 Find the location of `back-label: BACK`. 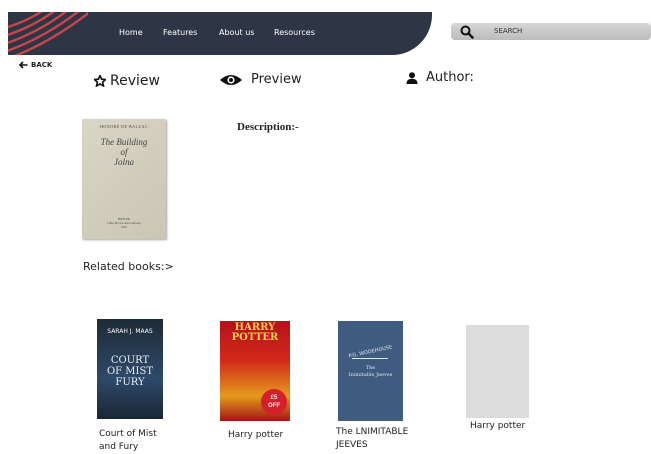

back-label: BACK is located at coordinates (42, 65).